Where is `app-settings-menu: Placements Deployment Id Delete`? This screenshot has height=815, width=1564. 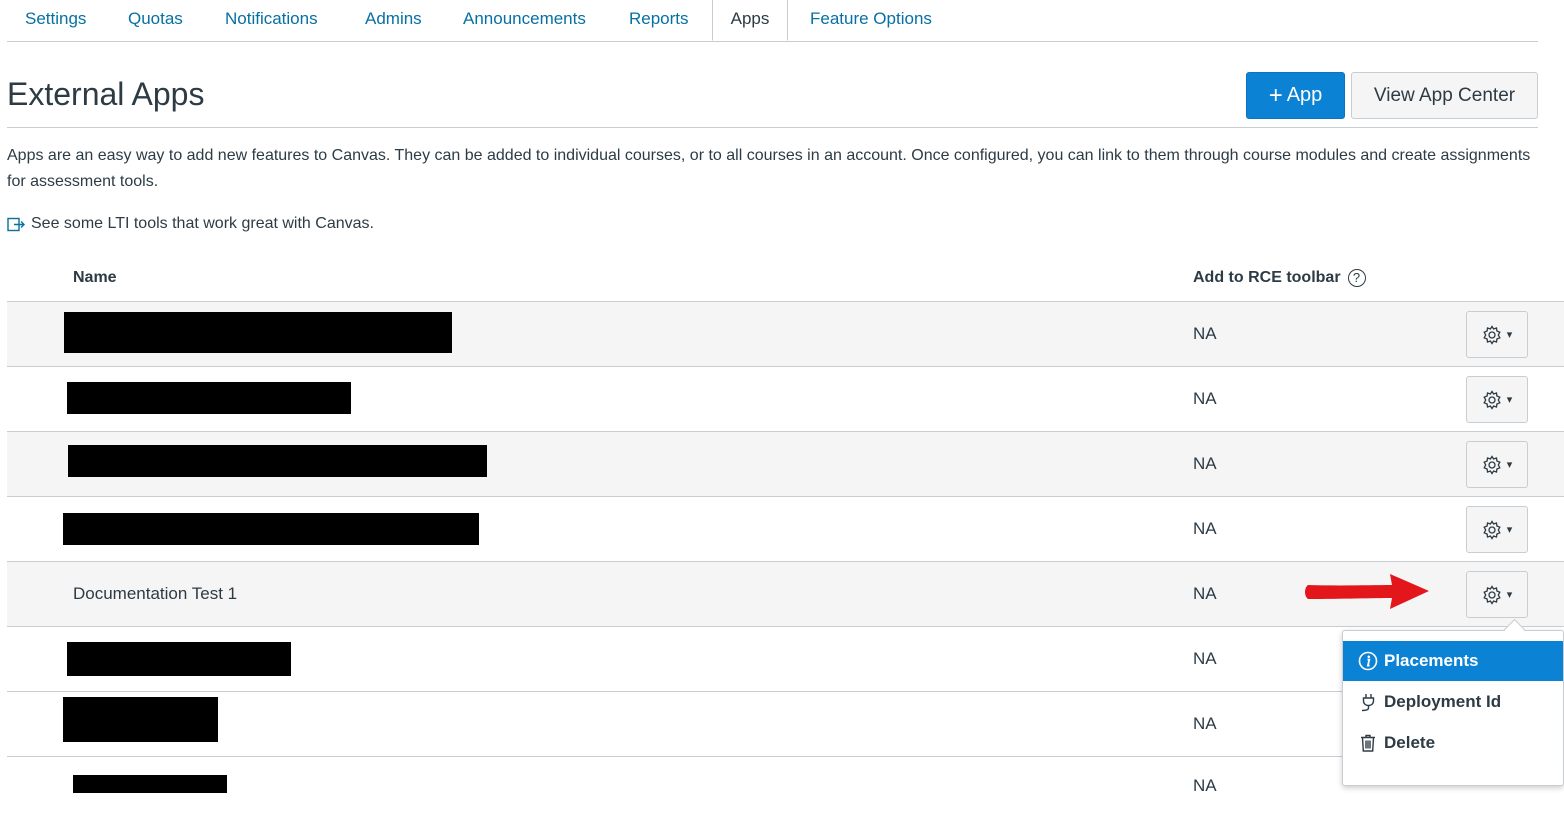
app-settings-menu: Placements Deployment Id Delete is located at coordinates (1453, 708).